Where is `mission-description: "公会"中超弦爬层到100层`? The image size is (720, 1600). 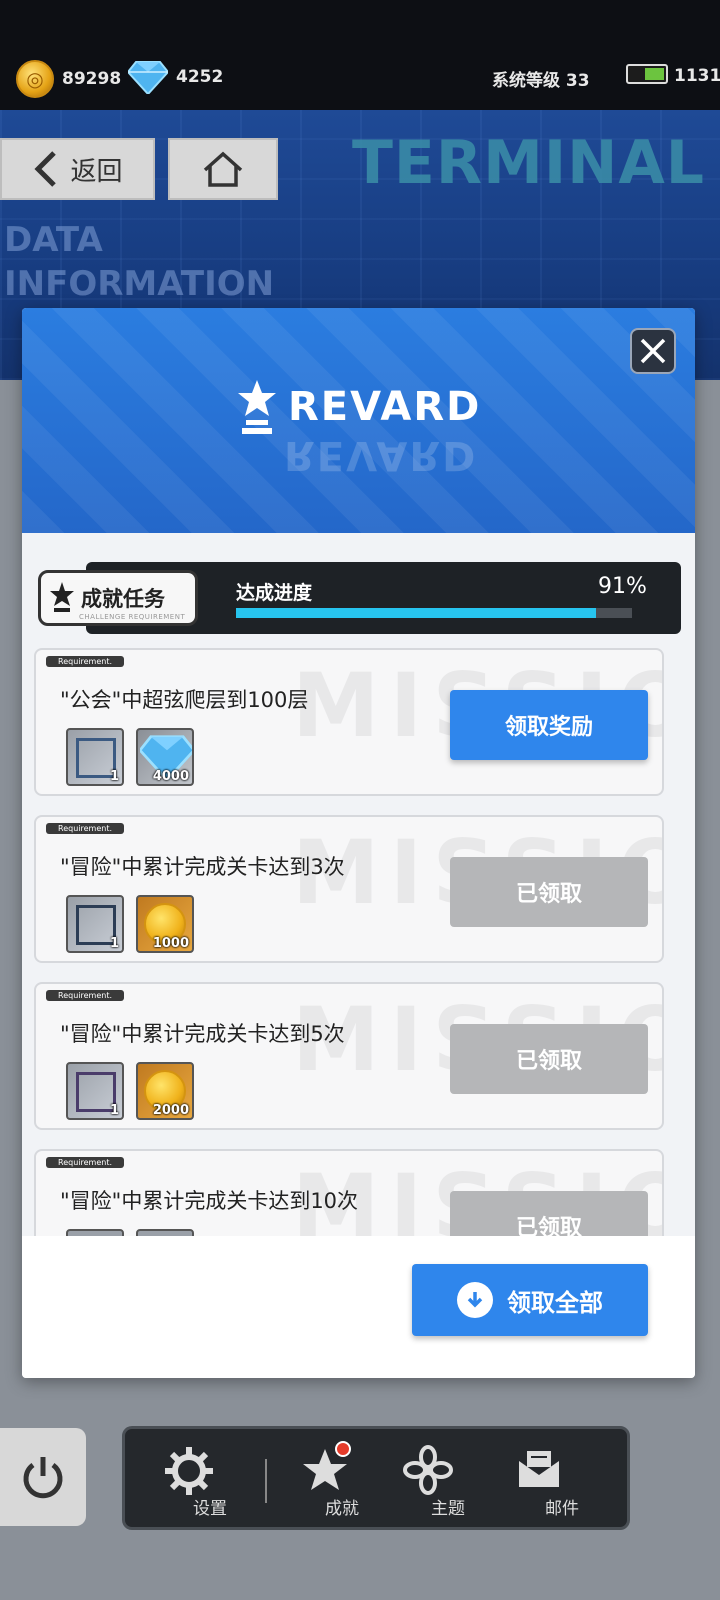
mission-description: "公会"中超弦爬层到100层 is located at coordinates (184, 700).